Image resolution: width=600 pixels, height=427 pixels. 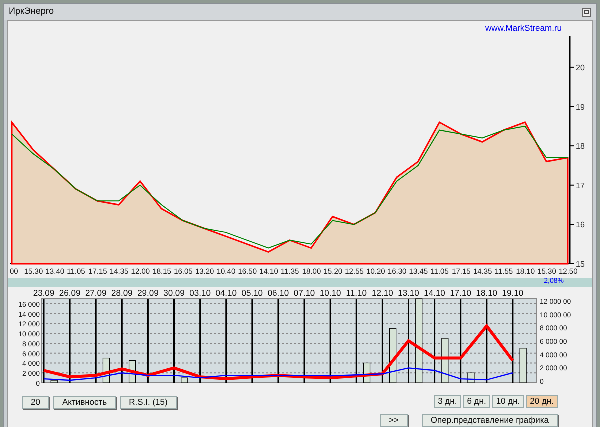 I want to click on date-label: 05.10, so click(x=253, y=293).